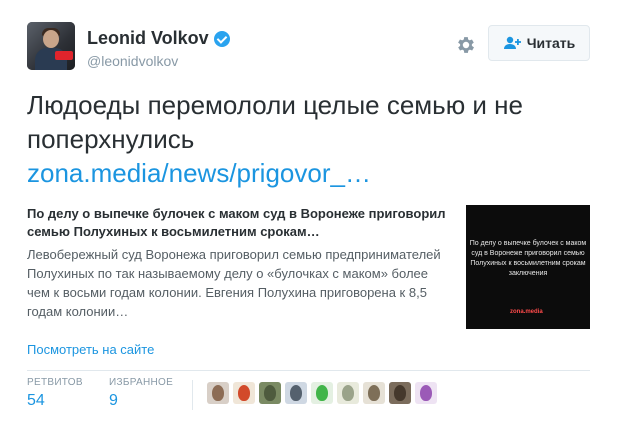 Image resolution: width=625 pixels, height=429 pixels. Describe the element at coordinates (512, 42) in the screenshot. I see `add-user-icon` at that location.